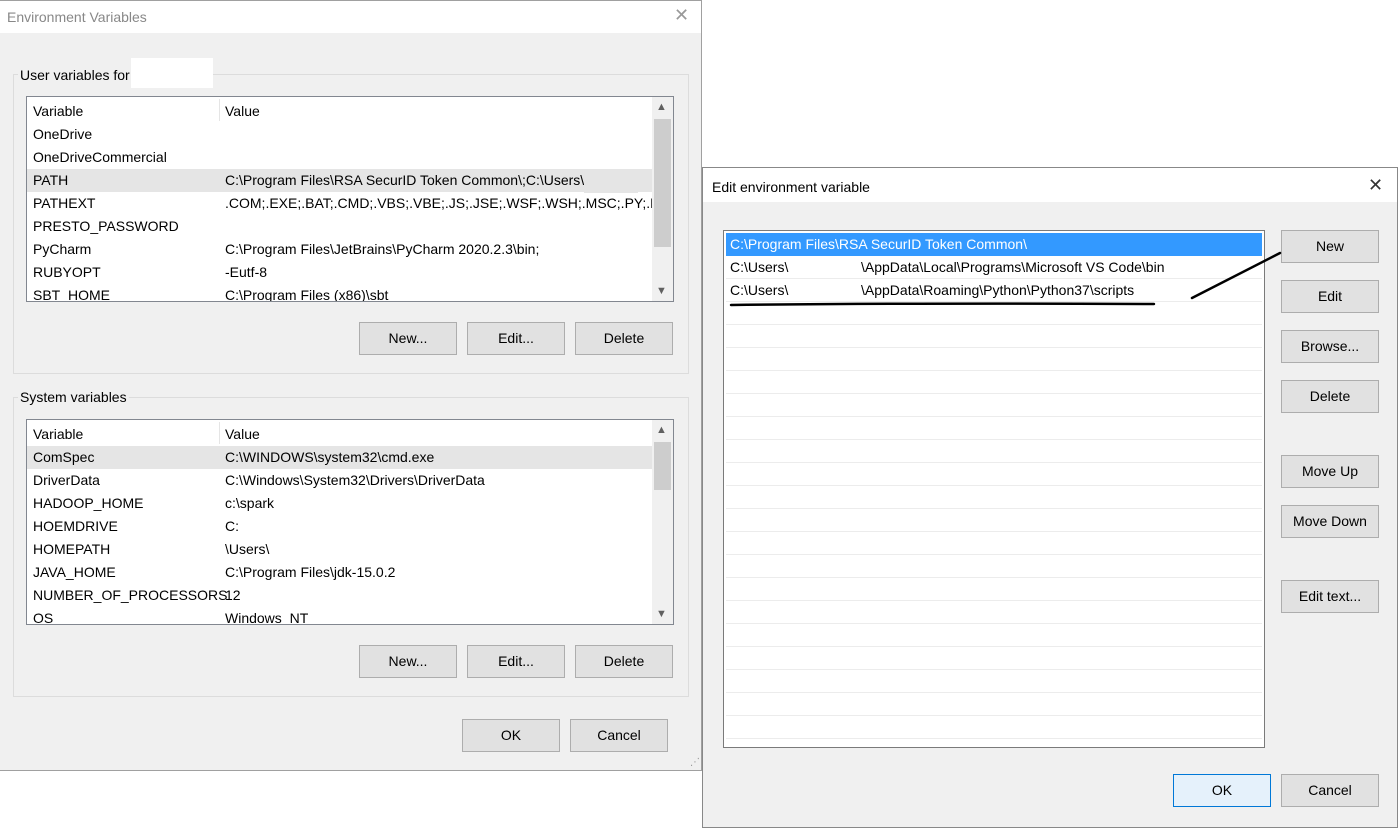 The width and height of the screenshot is (1400, 828). I want to click on variable-name: NUMBER_OF_PROCESSORS, so click(130, 595).